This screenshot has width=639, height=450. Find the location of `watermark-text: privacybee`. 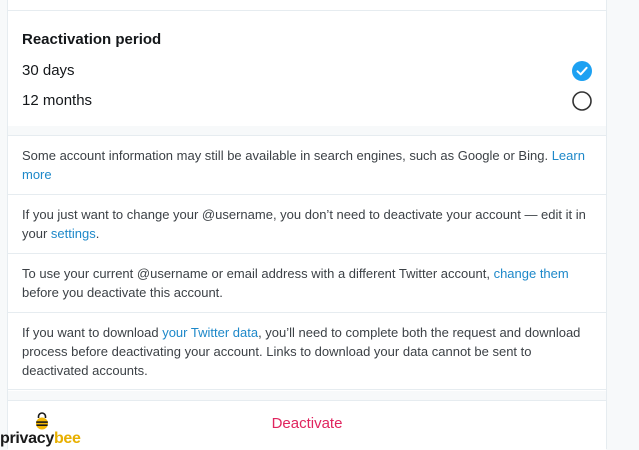

watermark-text: privacybee is located at coordinates (40, 438).